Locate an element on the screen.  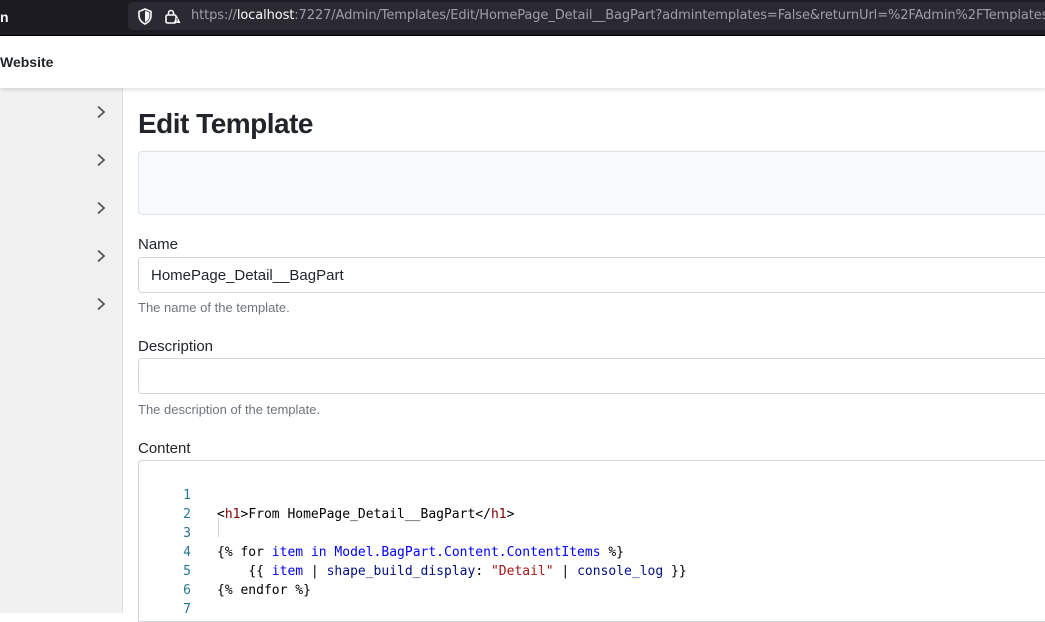
url-host: localhost is located at coordinates (265, 15).